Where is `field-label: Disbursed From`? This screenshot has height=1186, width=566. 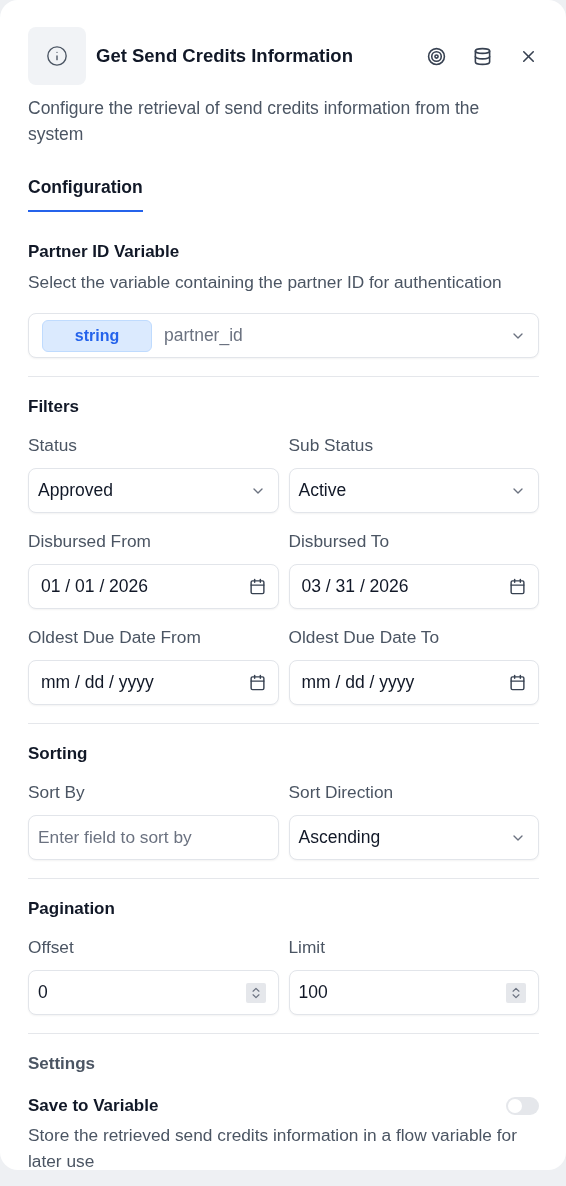 field-label: Disbursed From is located at coordinates (90, 541).